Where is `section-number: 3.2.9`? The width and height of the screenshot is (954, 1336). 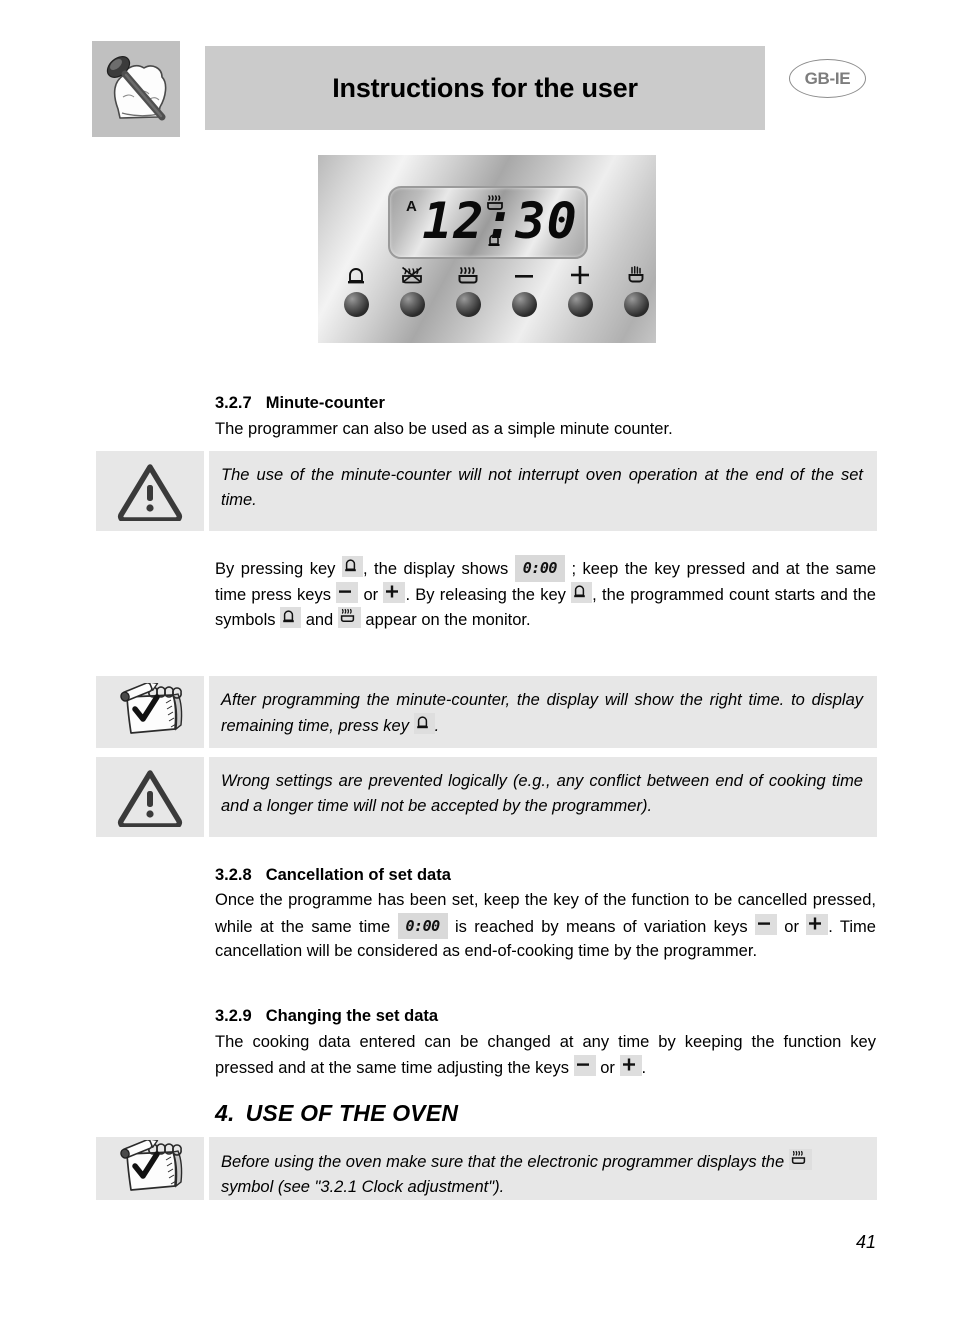 section-number: 3.2.9 is located at coordinates (233, 1016).